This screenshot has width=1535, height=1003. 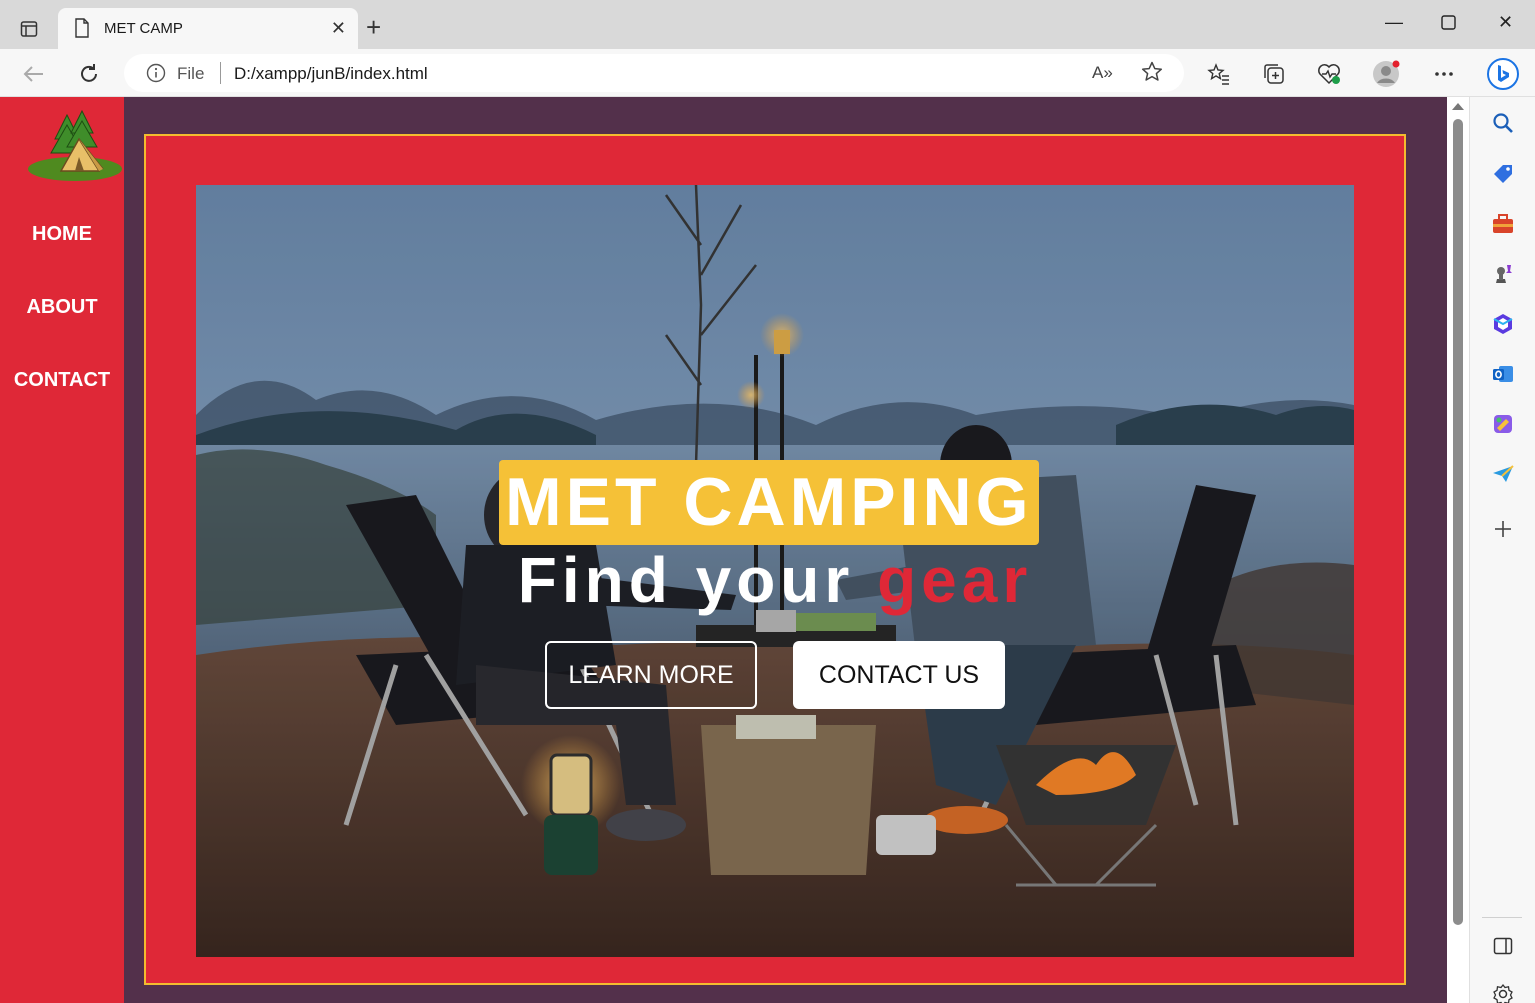 What do you see at coordinates (1329, 74) in the screenshot?
I see `browser-essentials-icon` at bounding box center [1329, 74].